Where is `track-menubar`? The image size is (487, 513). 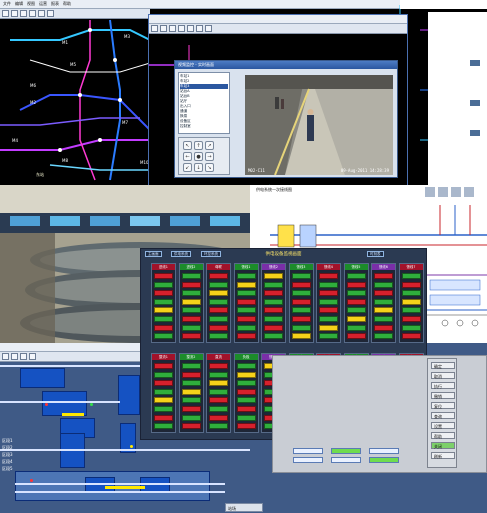 track-menubar is located at coordinates (70, 347).